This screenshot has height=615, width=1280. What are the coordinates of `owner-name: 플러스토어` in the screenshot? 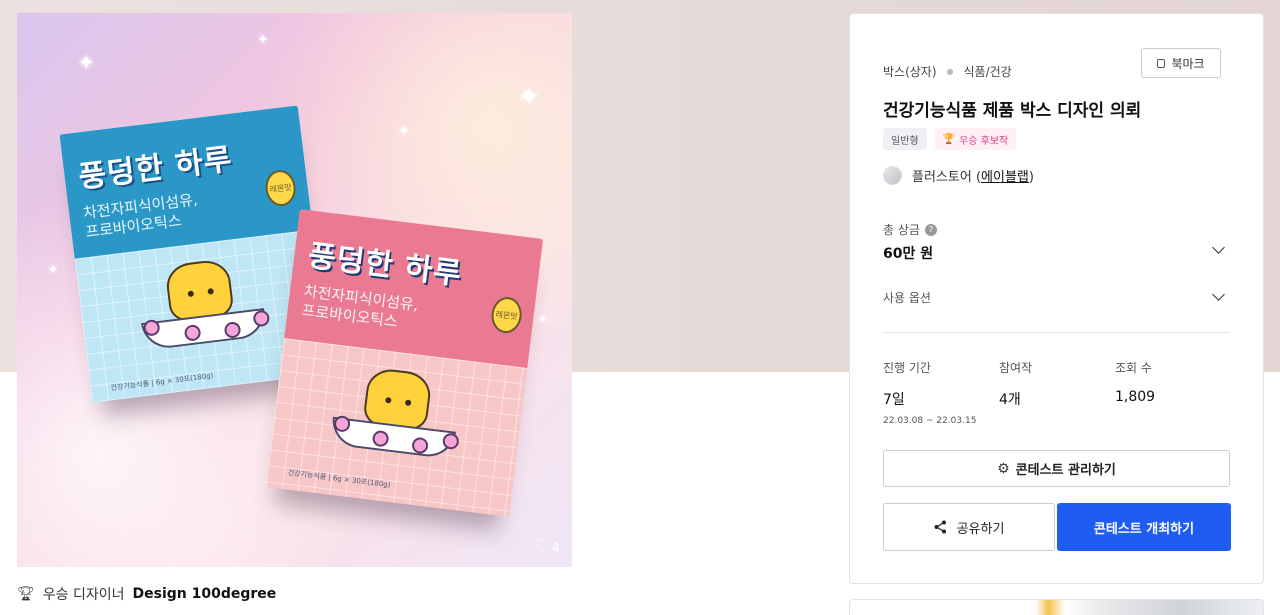 It's located at (942, 177).